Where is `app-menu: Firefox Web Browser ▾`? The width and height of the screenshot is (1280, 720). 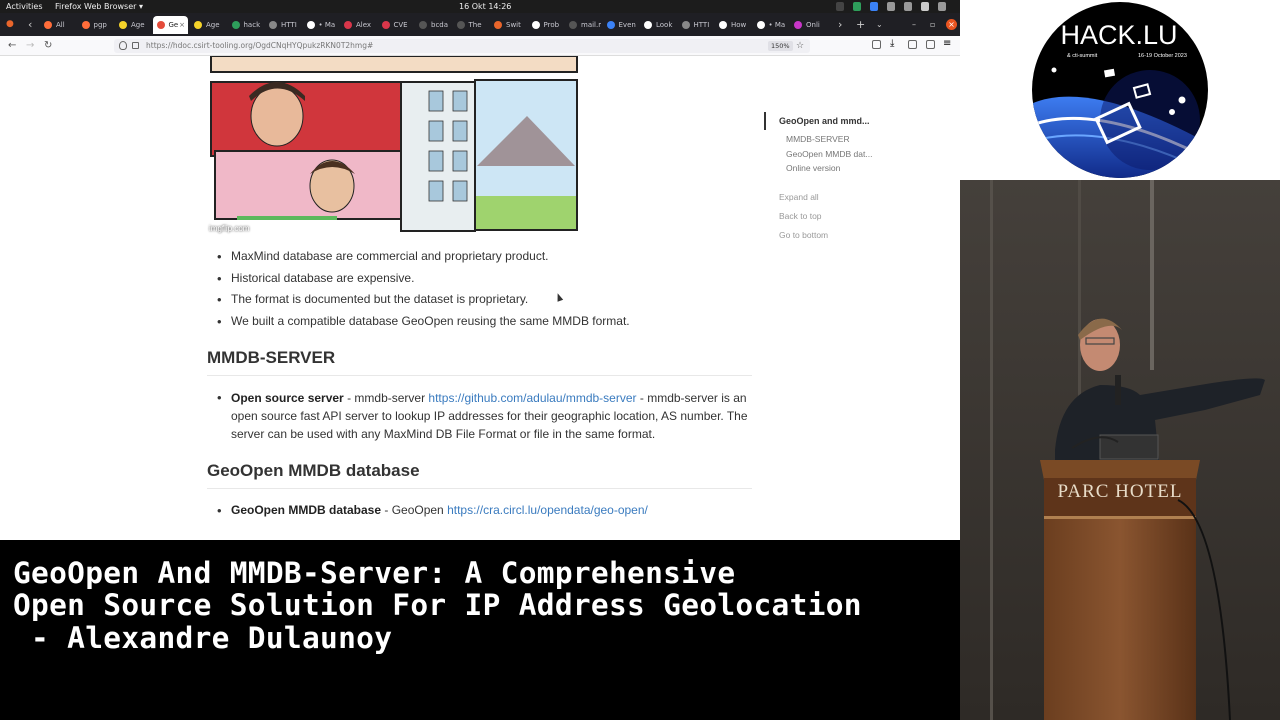
app-menu: Firefox Web Browser ▾ is located at coordinates (99, 6).